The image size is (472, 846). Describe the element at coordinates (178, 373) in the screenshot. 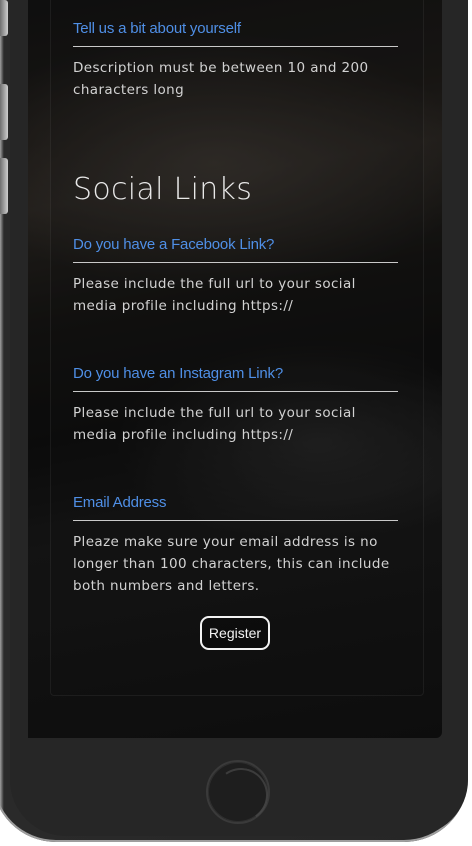

I see `instagram-label: Do you have an Instagram Link?` at that location.